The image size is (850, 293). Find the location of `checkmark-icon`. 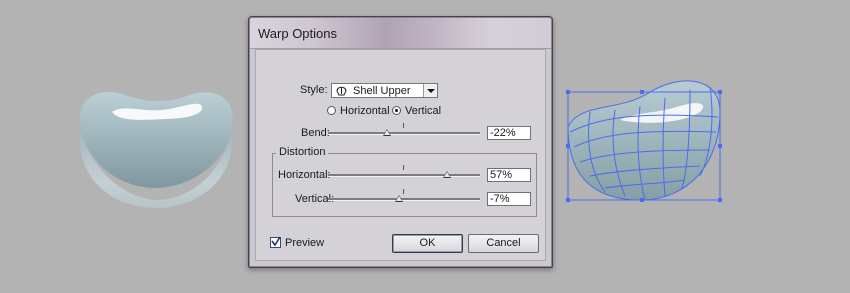

checkmark-icon is located at coordinates (276, 241).